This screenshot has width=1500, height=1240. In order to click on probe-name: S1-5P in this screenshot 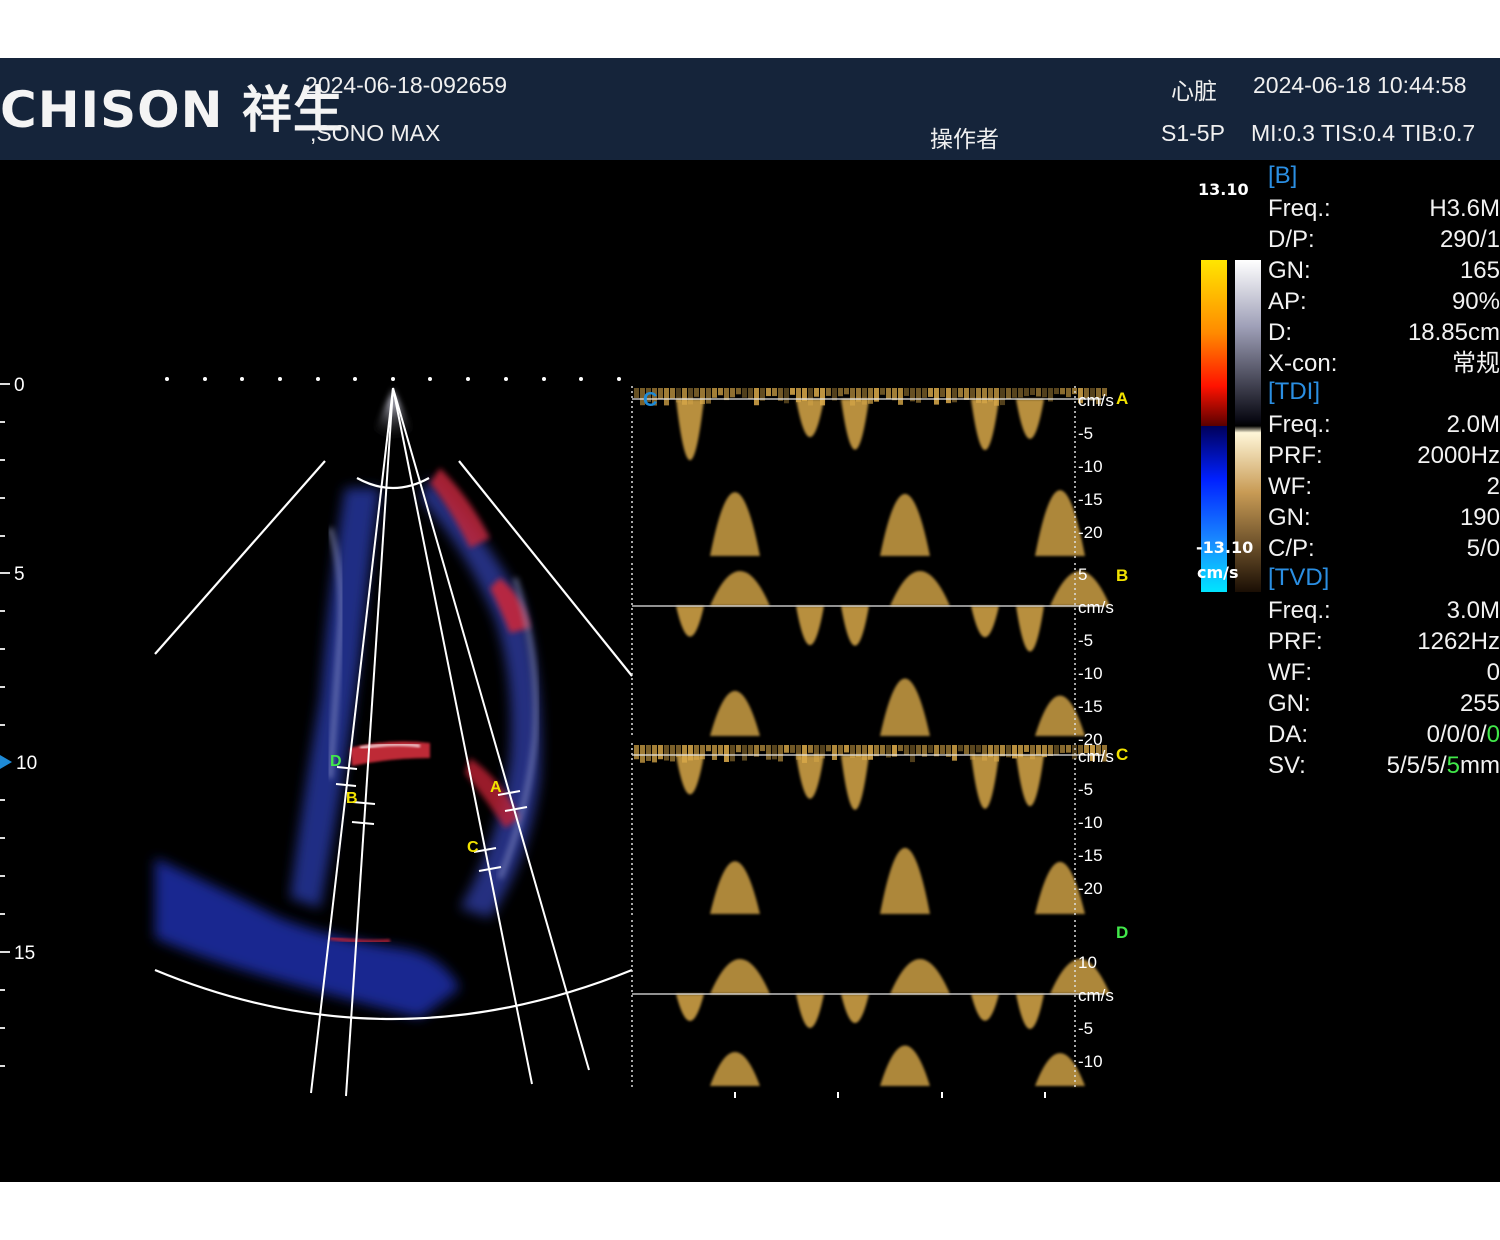, I will do `click(1193, 133)`.